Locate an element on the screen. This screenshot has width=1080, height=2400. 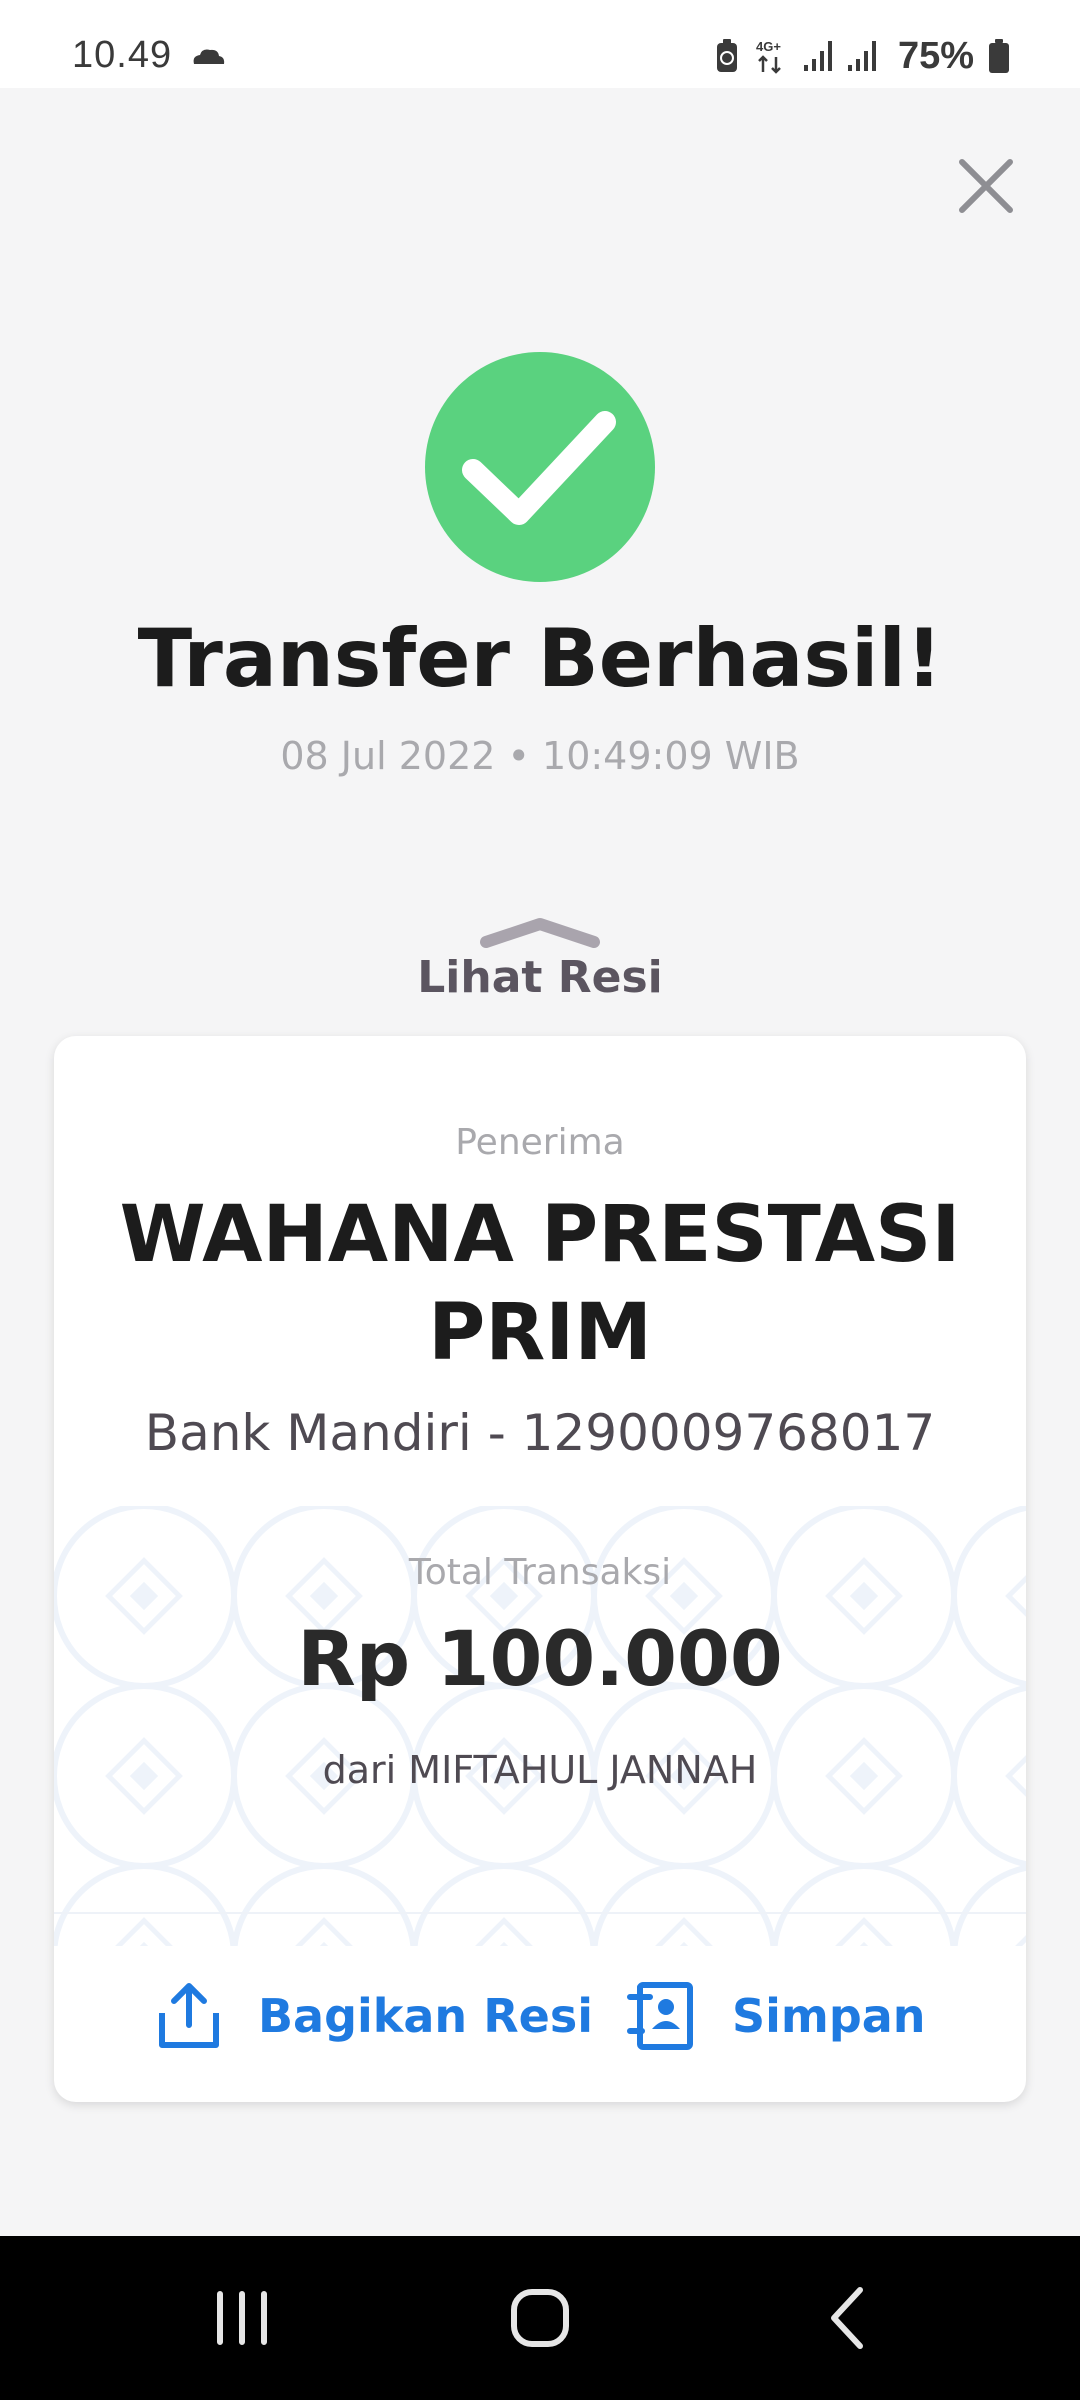
close-icon is located at coordinates (986, 186).